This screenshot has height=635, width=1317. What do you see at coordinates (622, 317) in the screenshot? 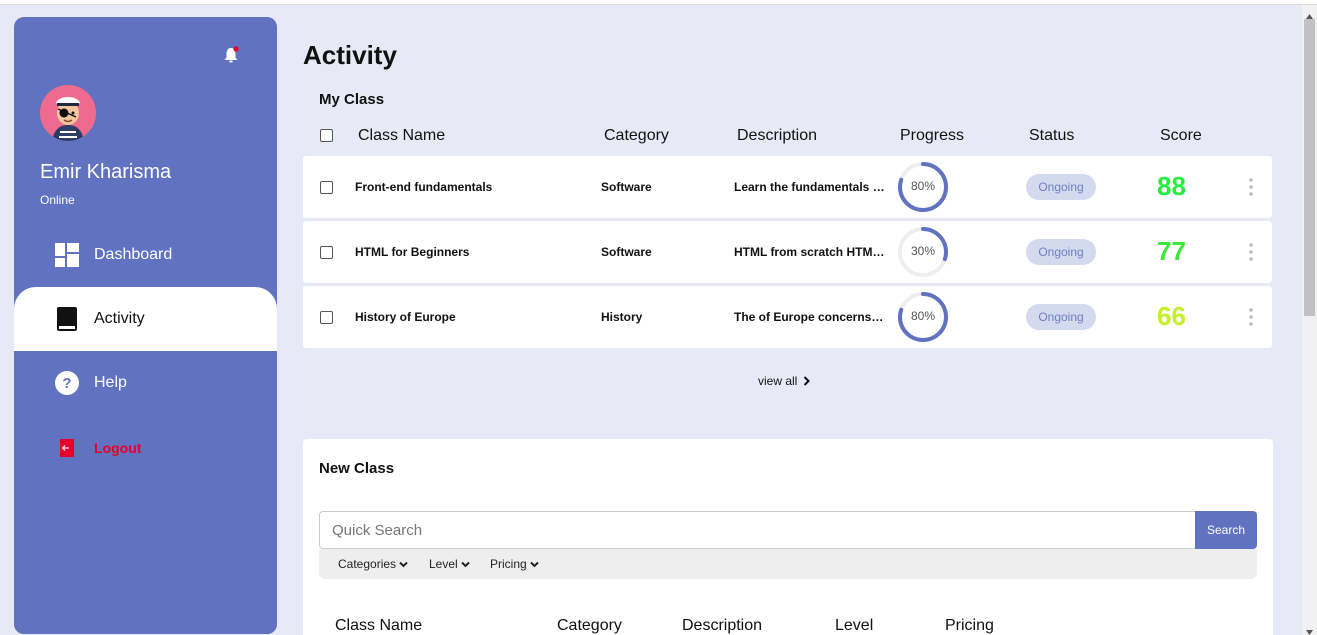
I see `class-category: History` at bounding box center [622, 317].